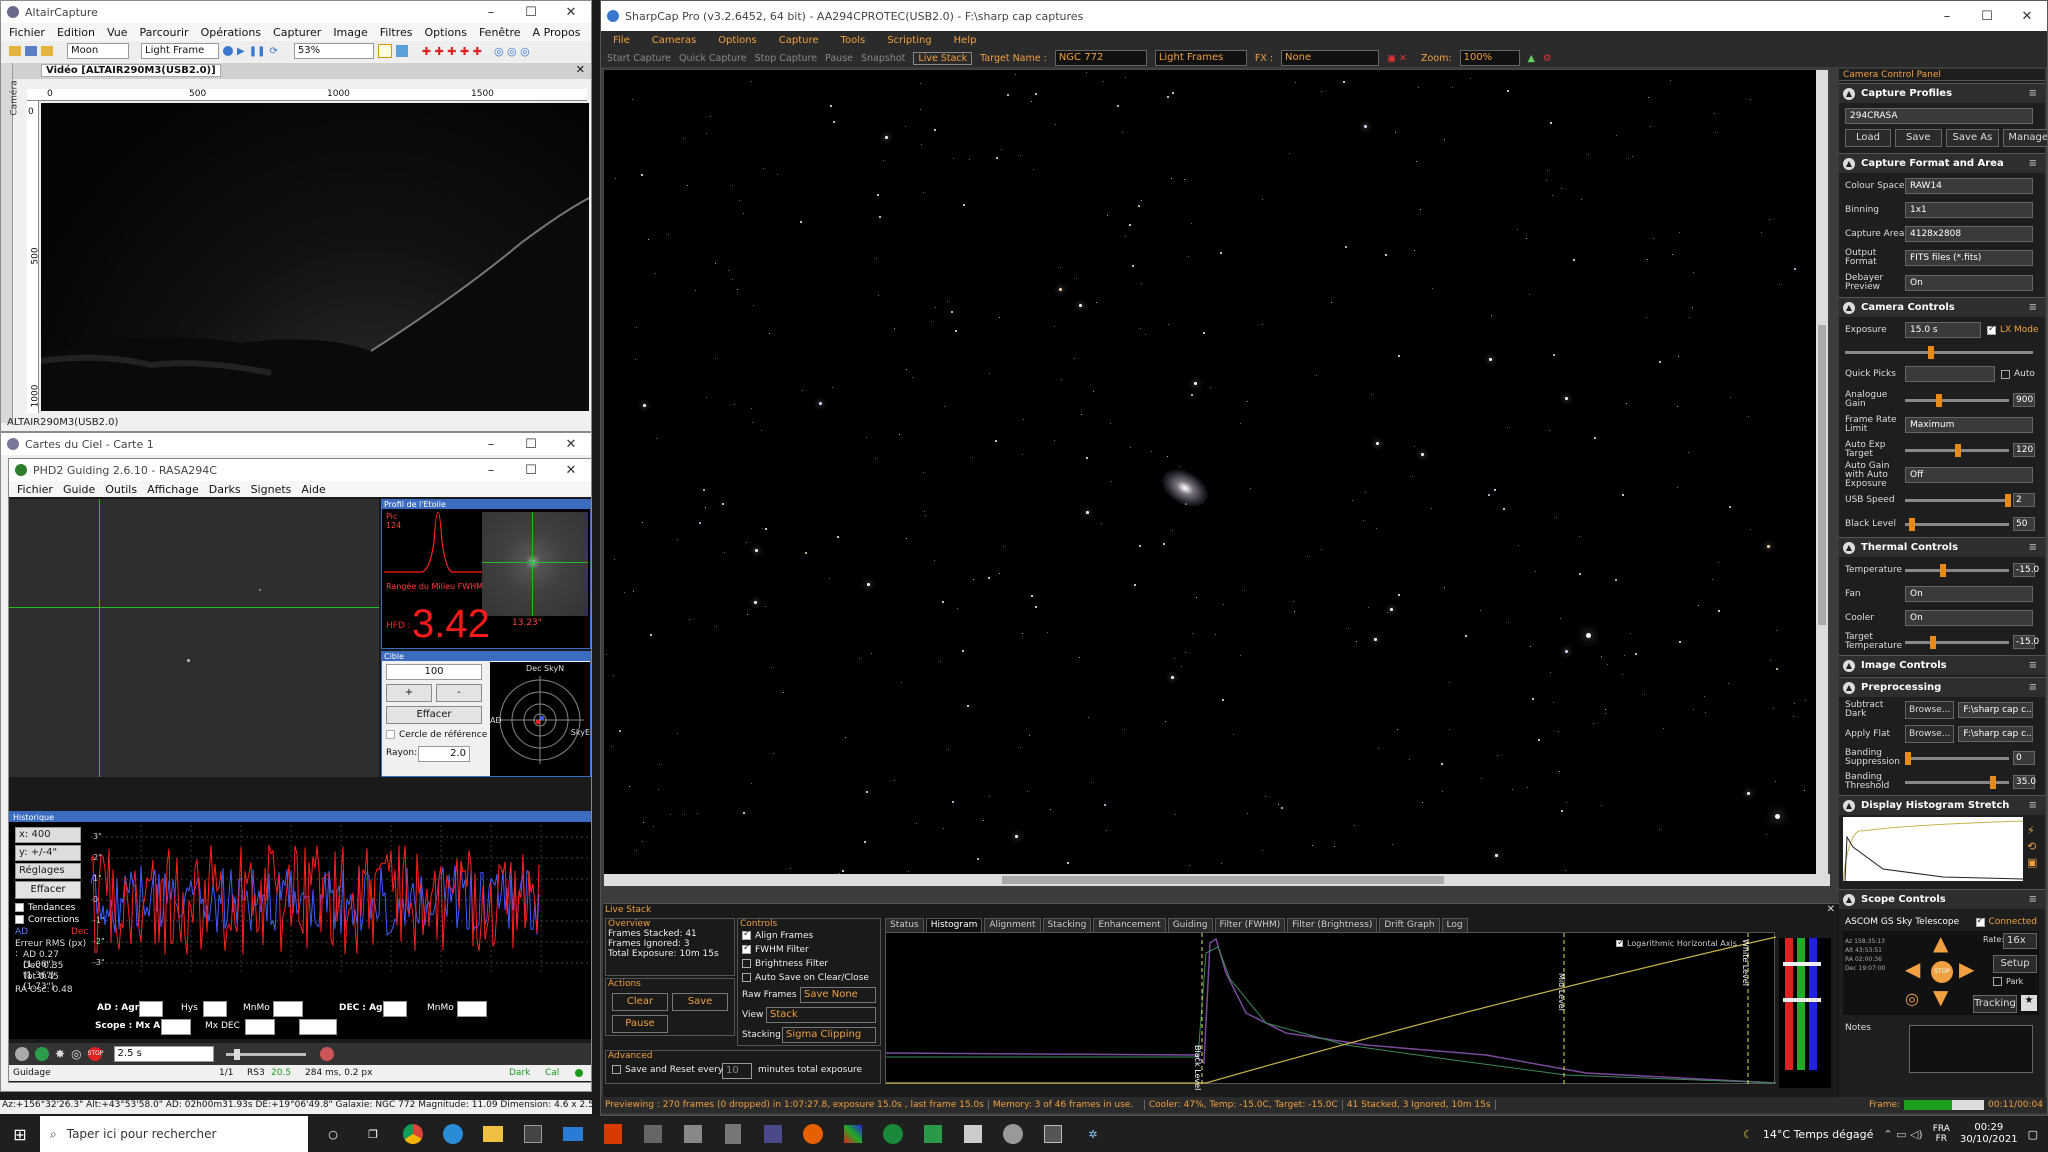 Image resolution: width=2048 pixels, height=1152 pixels. What do you see at coordinates (1332, 925) in the screenshot?
I see `tab-filter-brightness: Filter (Brightness)` at bounding box center [1332, 925].